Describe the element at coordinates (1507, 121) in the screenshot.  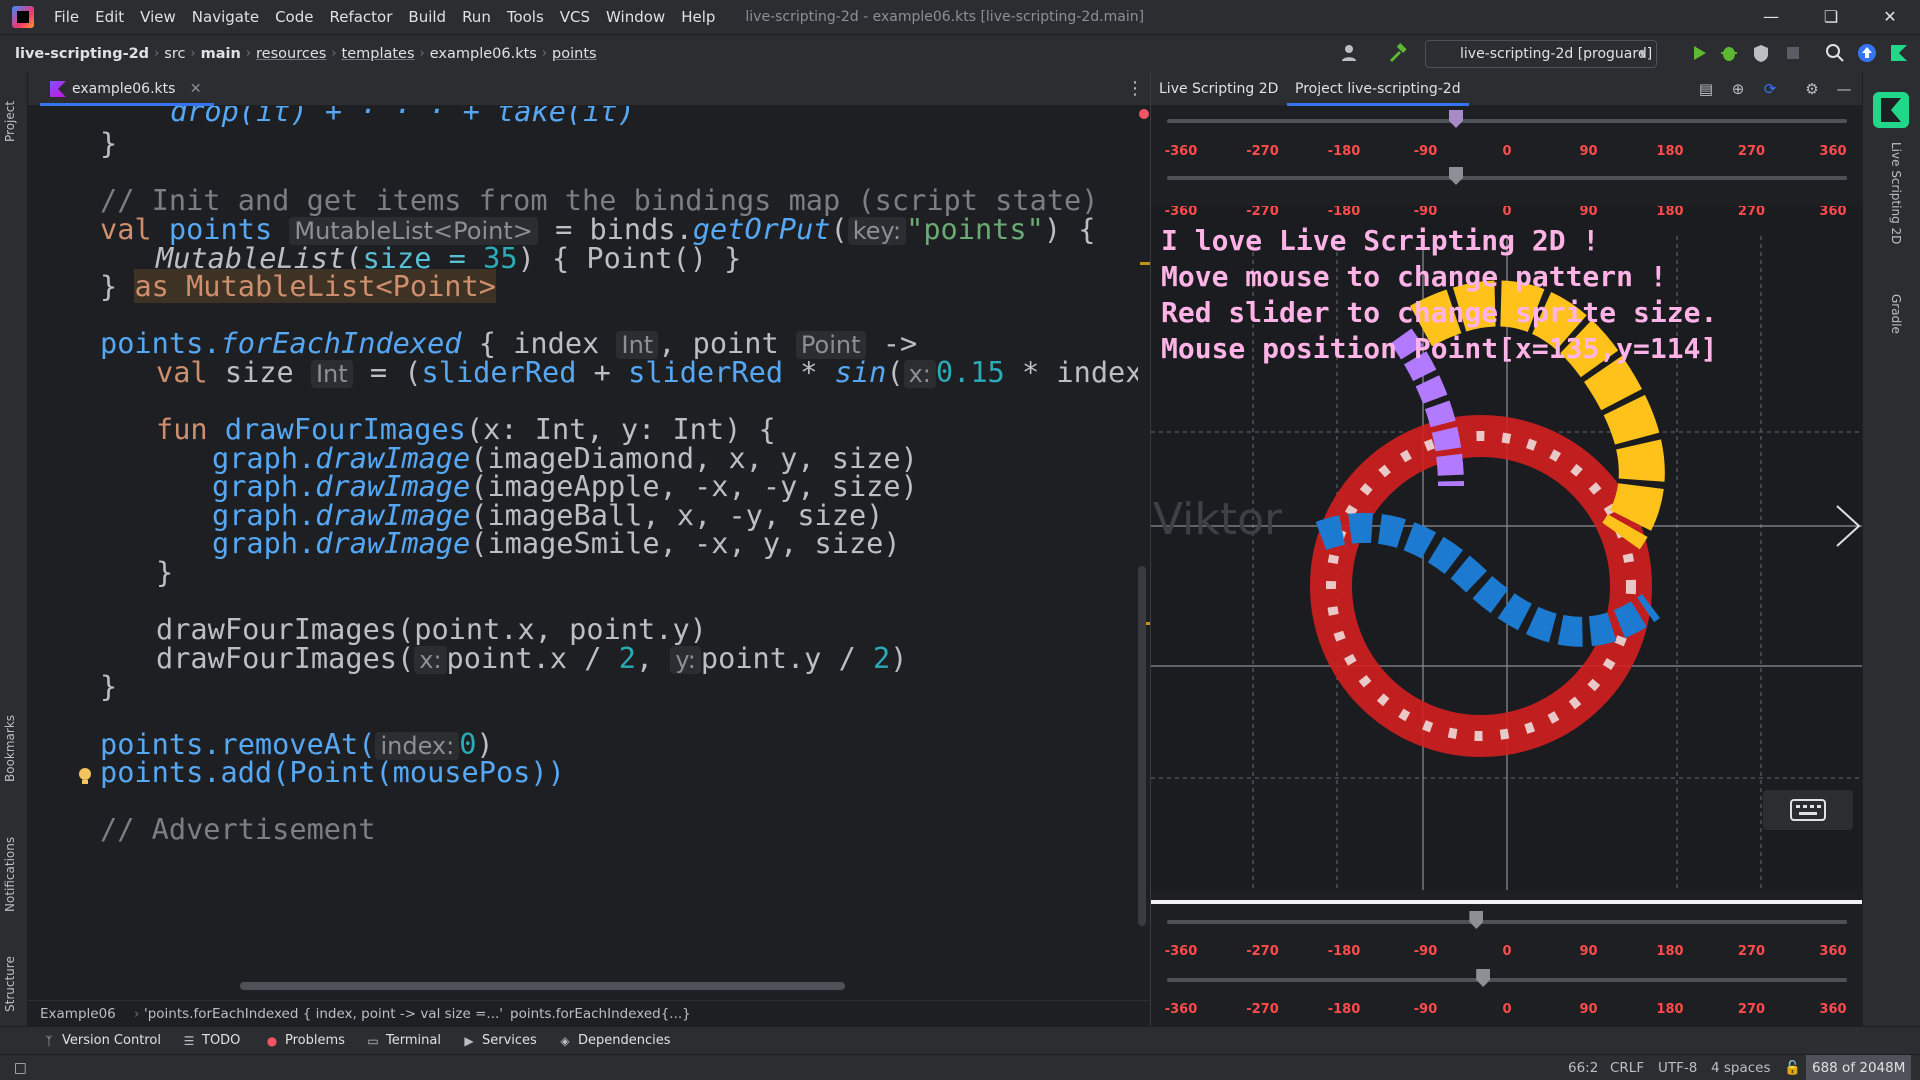
I see `red-slider-track` at that location.